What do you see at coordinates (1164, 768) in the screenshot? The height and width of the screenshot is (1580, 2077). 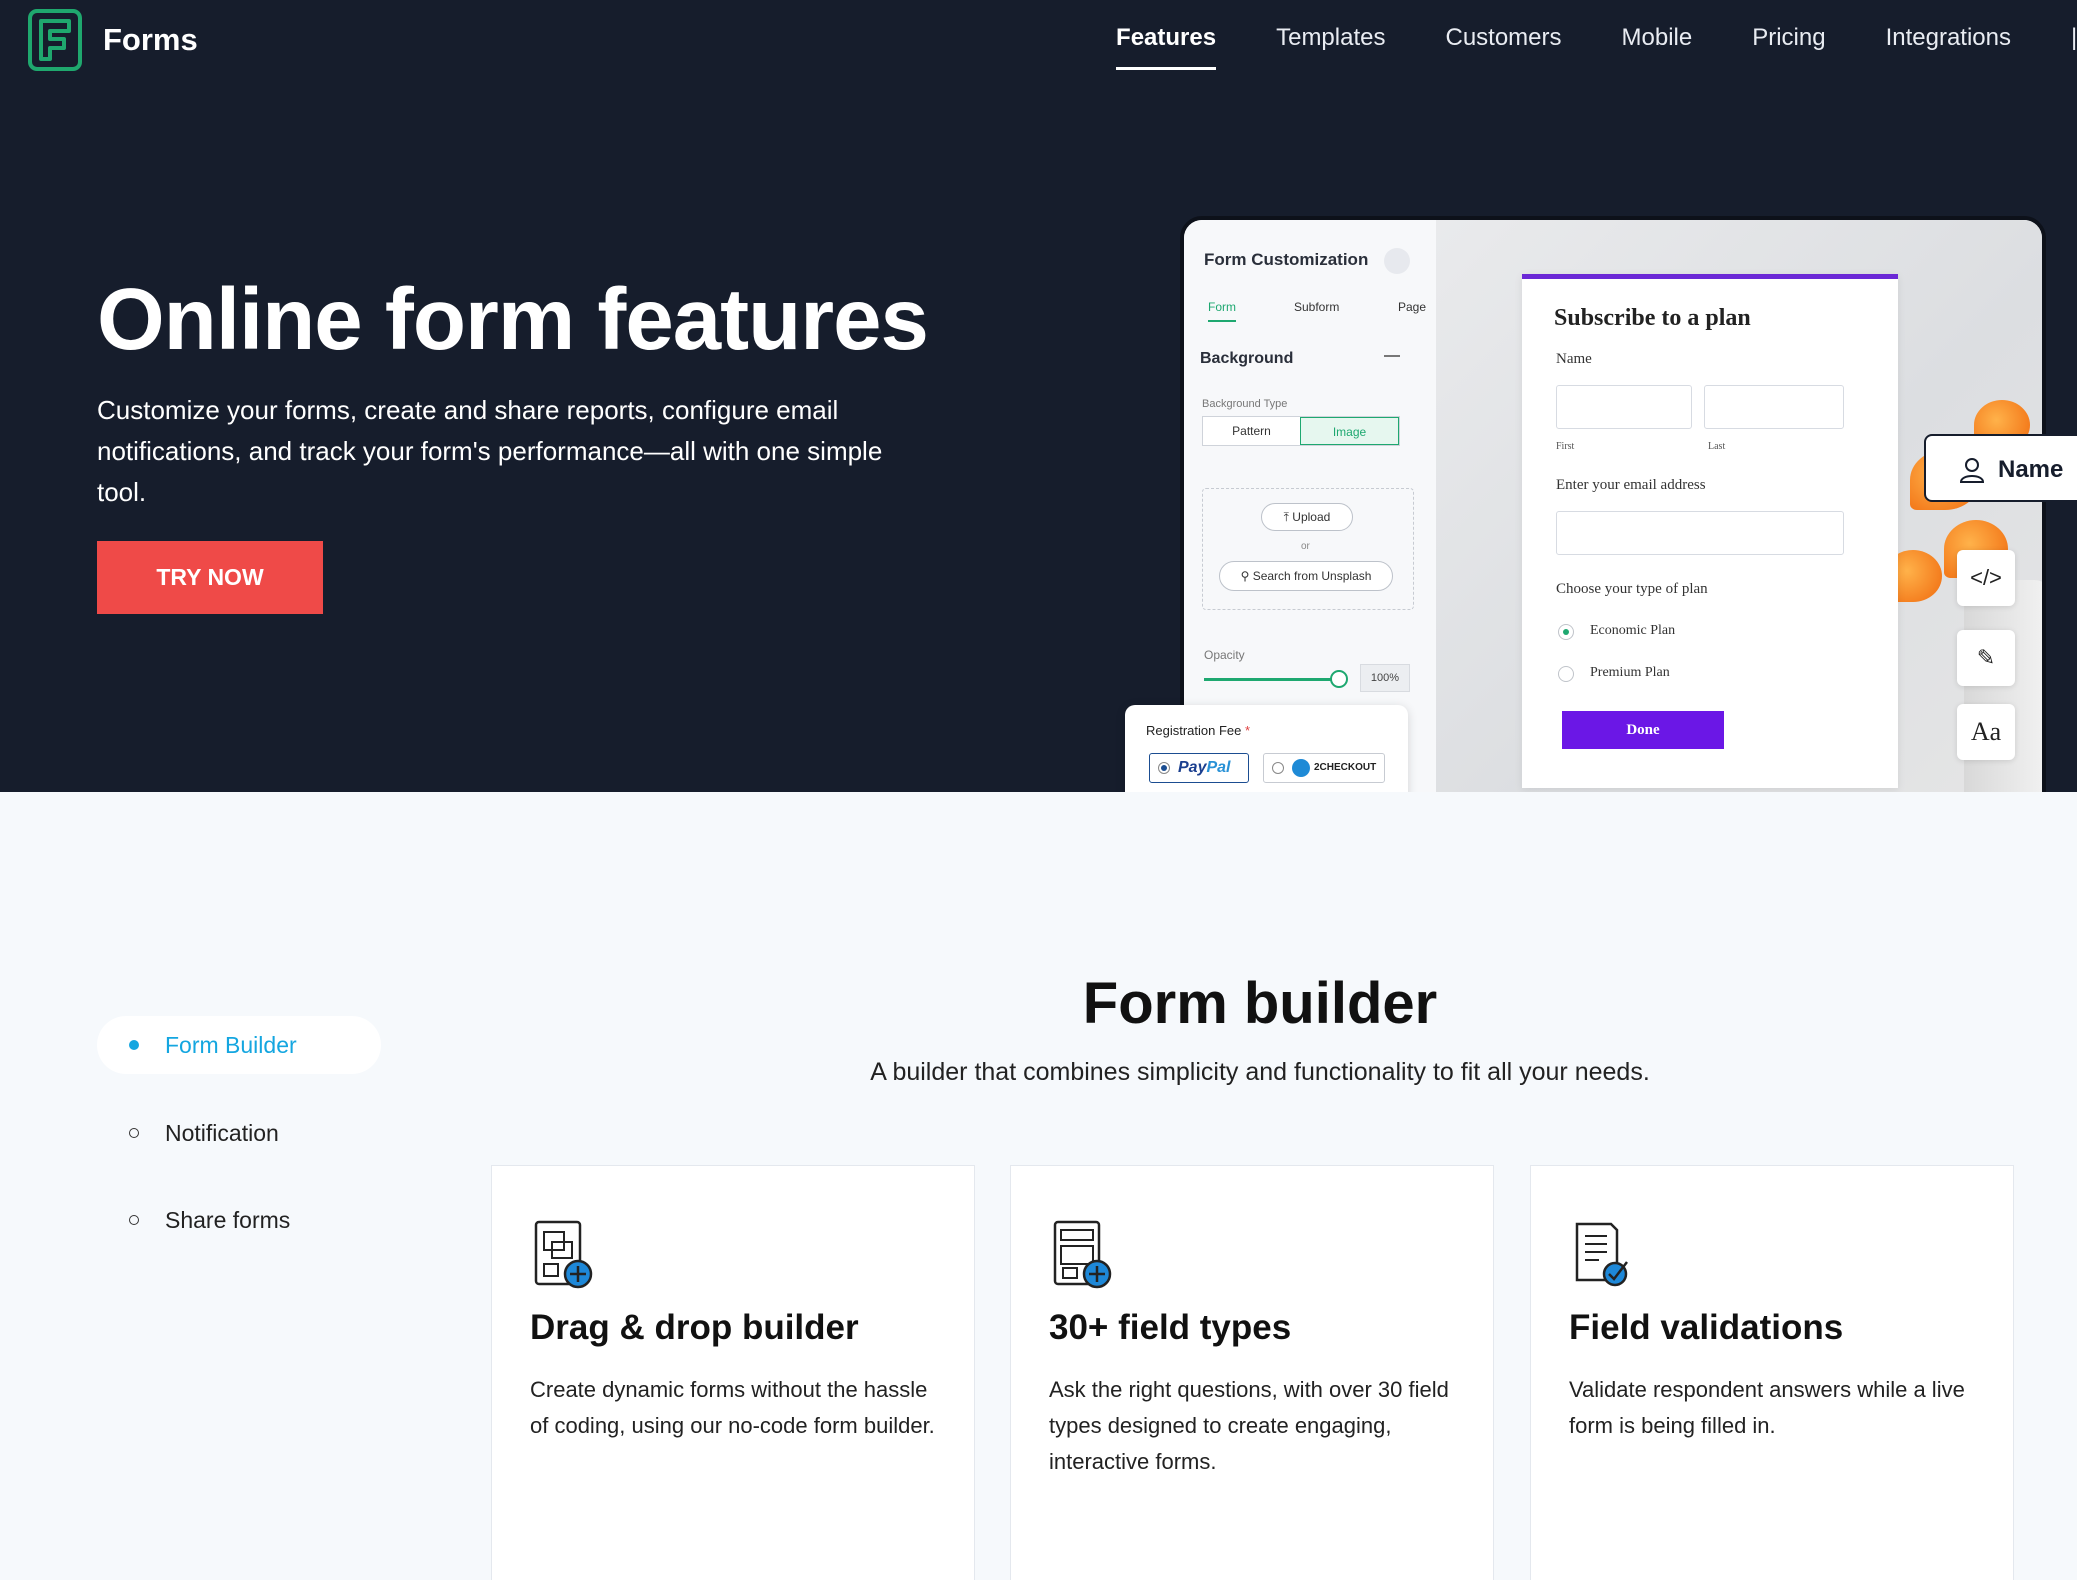 I see `paypal-radio` at bounding box center [1164, 768].